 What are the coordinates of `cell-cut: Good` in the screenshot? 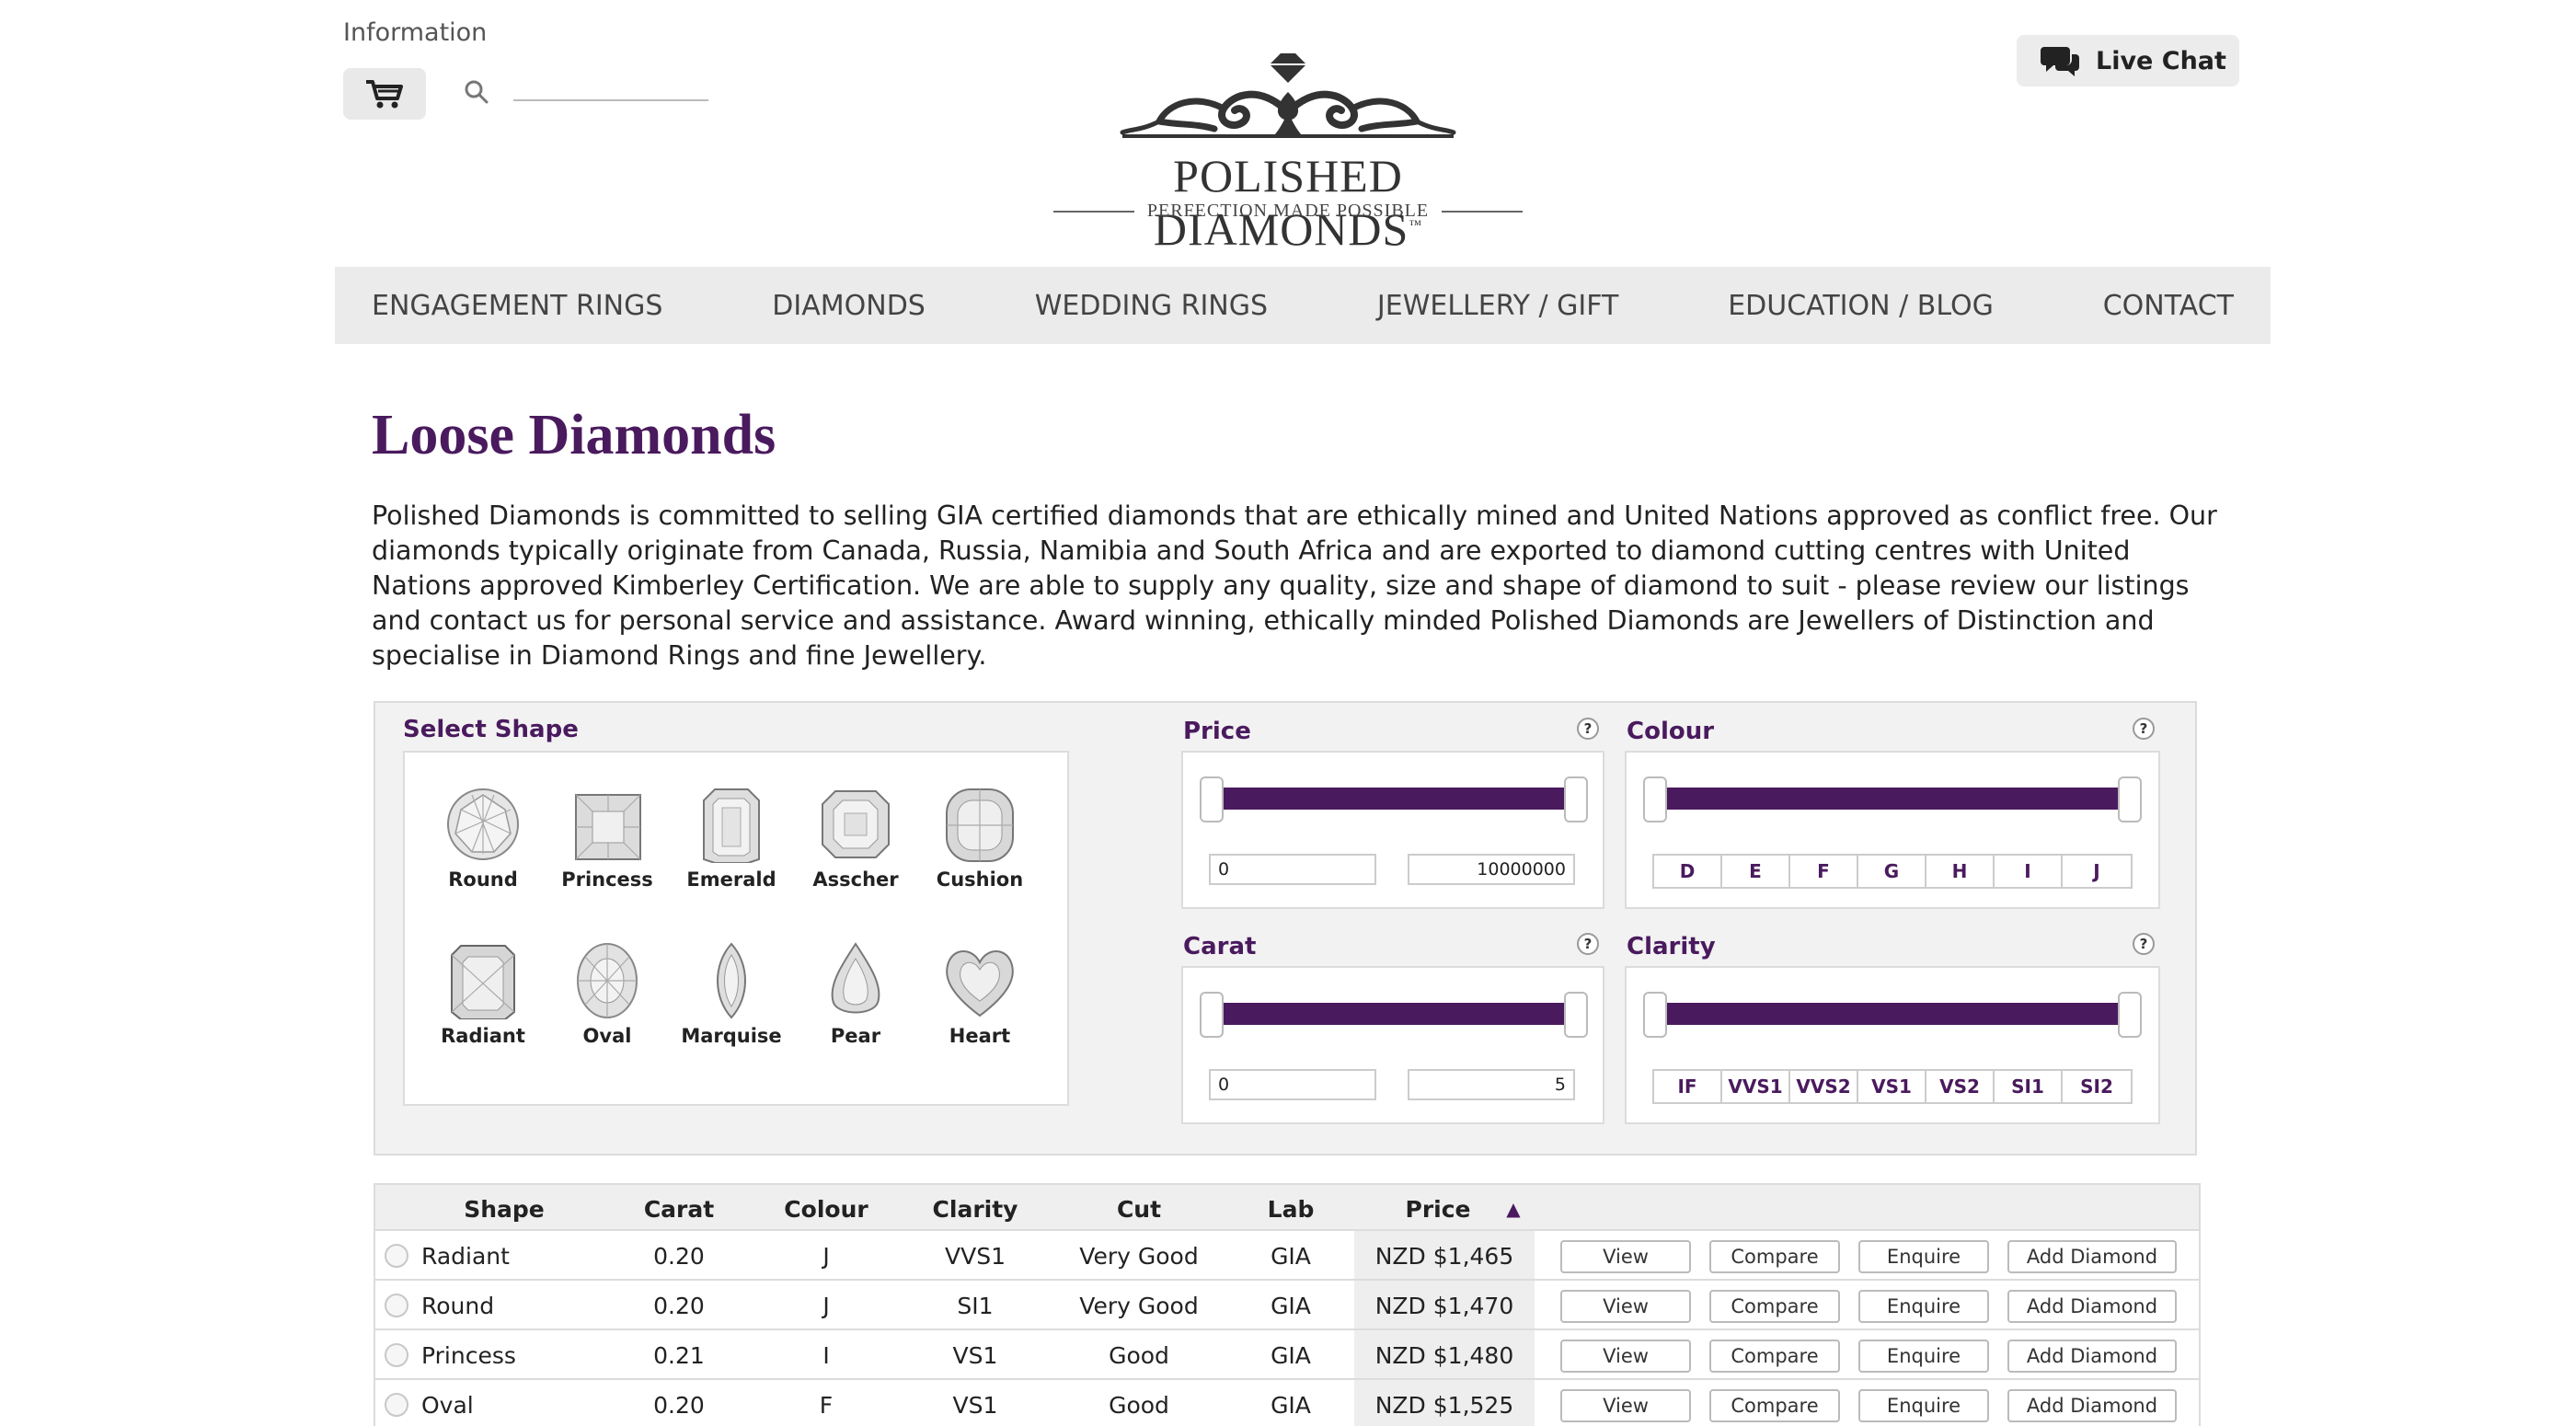 It's located at (1139, 1355).